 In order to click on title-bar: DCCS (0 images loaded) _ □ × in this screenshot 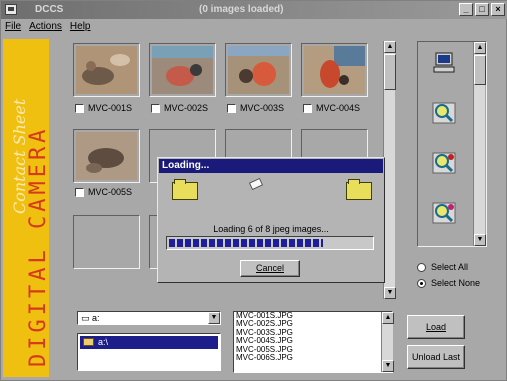, I will do `click(254, 10)`.